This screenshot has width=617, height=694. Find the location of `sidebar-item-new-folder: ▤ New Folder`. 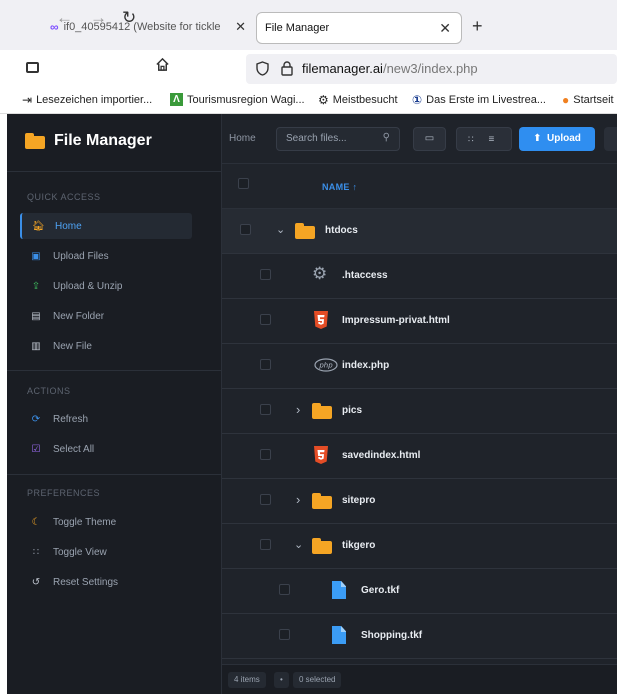

sidebar-item-new-folder: ▤ New Folder is located at coordinates (106, 316).